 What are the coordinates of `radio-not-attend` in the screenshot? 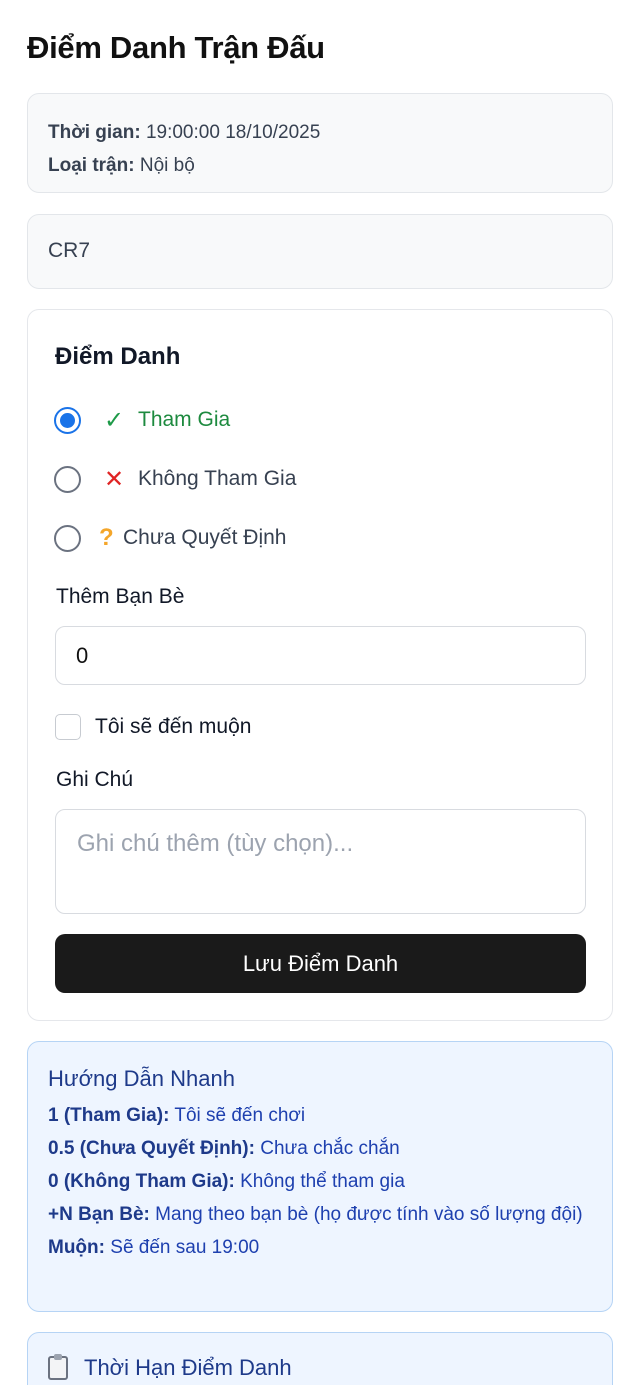 It's located at (67, 479).